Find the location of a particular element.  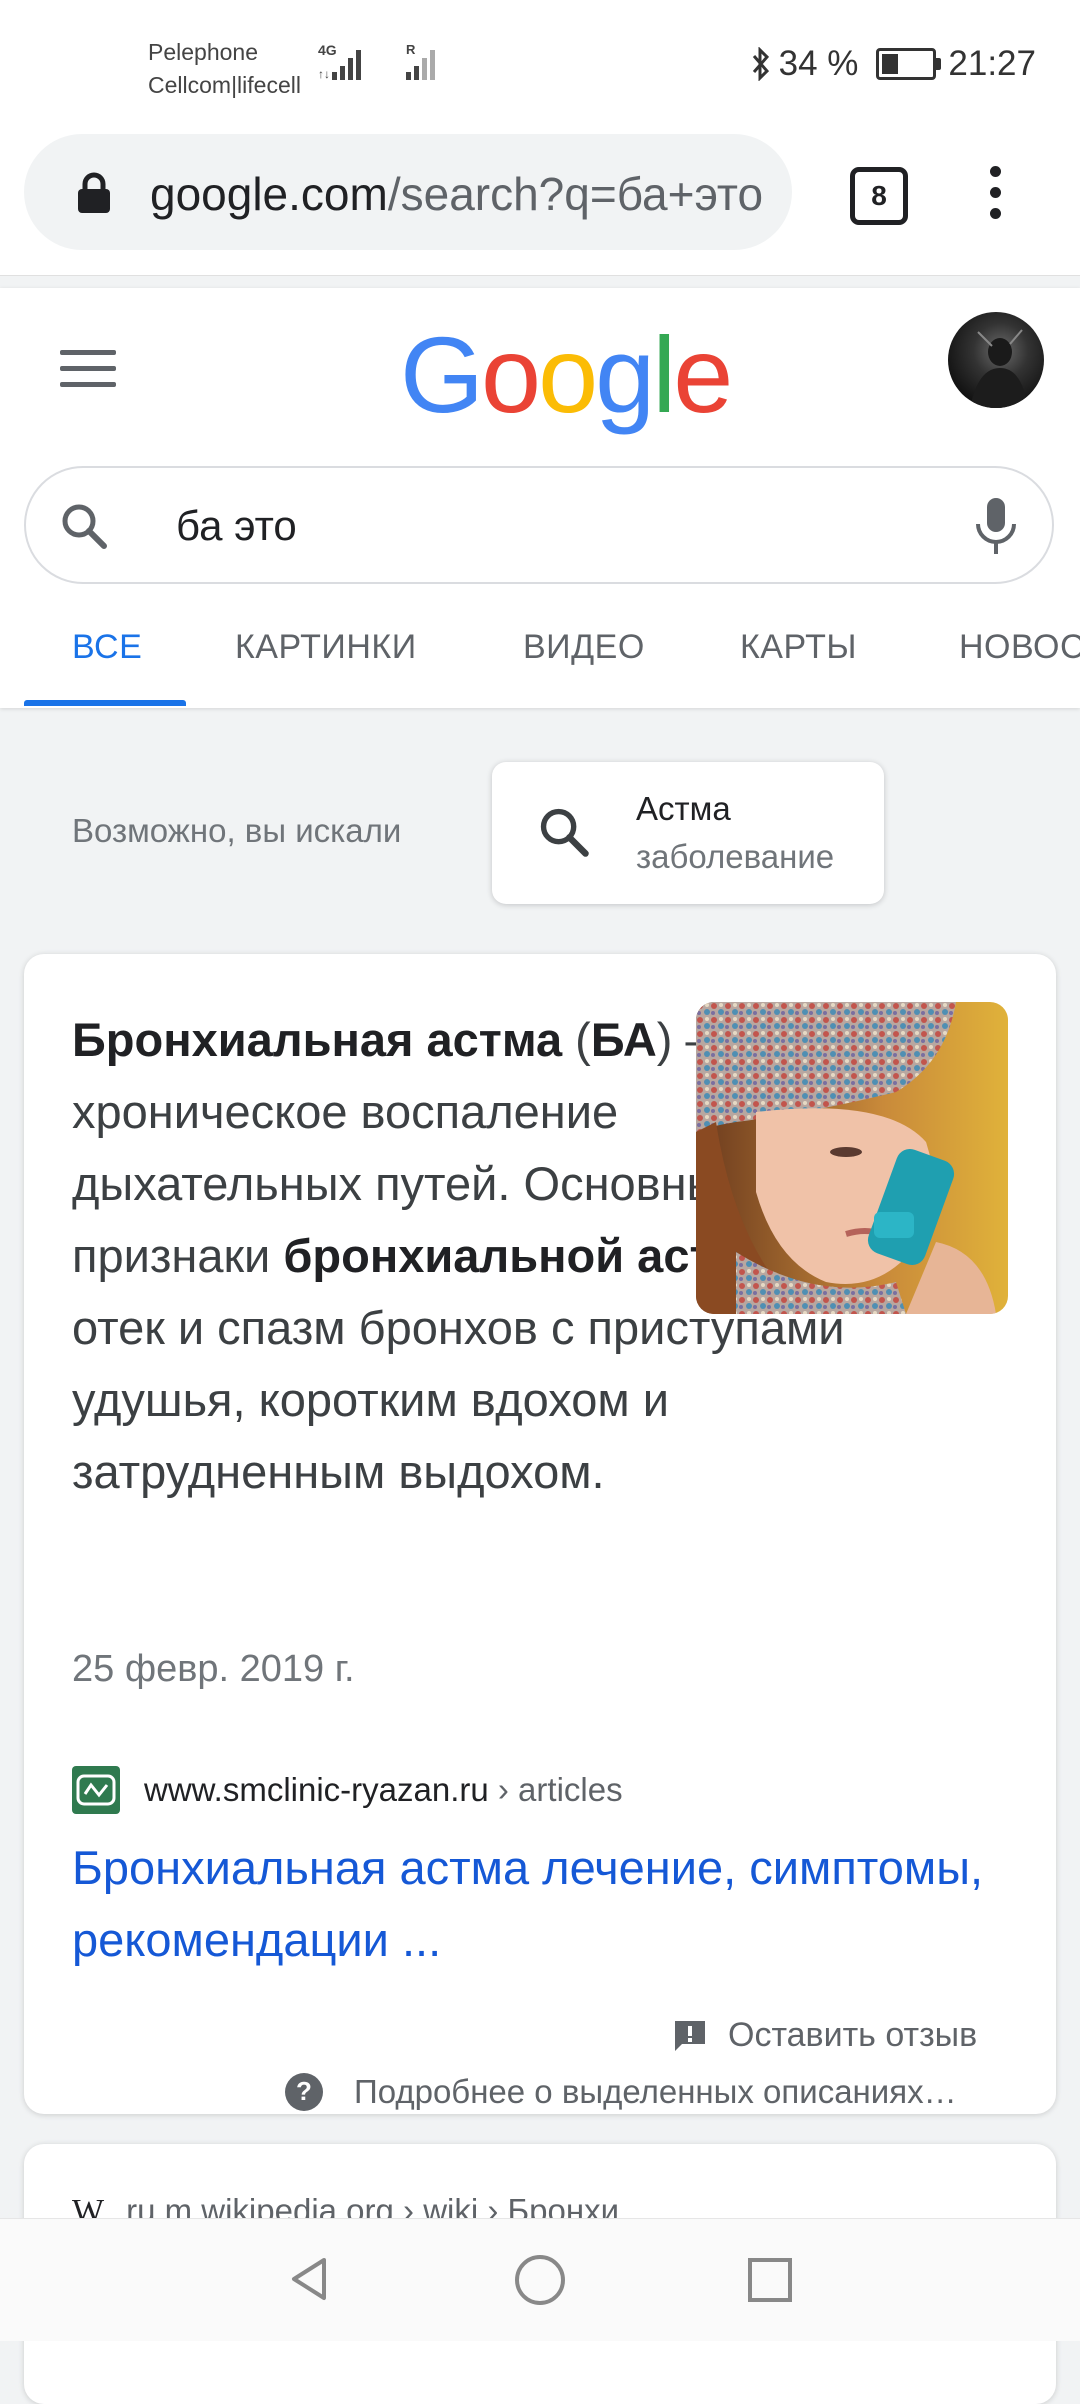

logo-letter: g is located at coordinates (625, 374).